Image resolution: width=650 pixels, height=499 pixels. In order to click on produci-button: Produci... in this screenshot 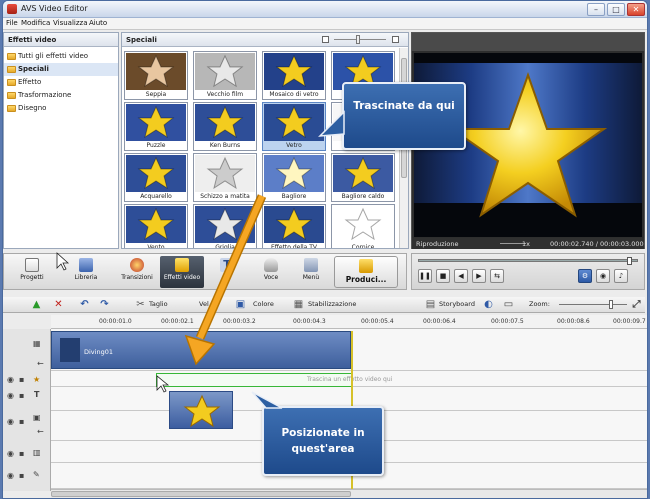, I will do `click(366, 272)`.